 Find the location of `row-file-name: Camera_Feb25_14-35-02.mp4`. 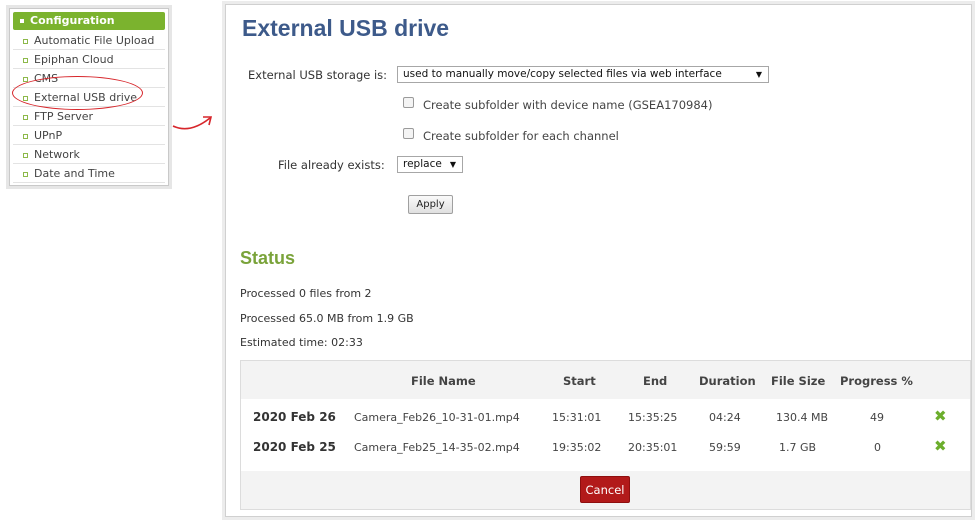

row-file-name: Camera_Feb25_14-35-02.mp4 is located at coordinates (437, 447).